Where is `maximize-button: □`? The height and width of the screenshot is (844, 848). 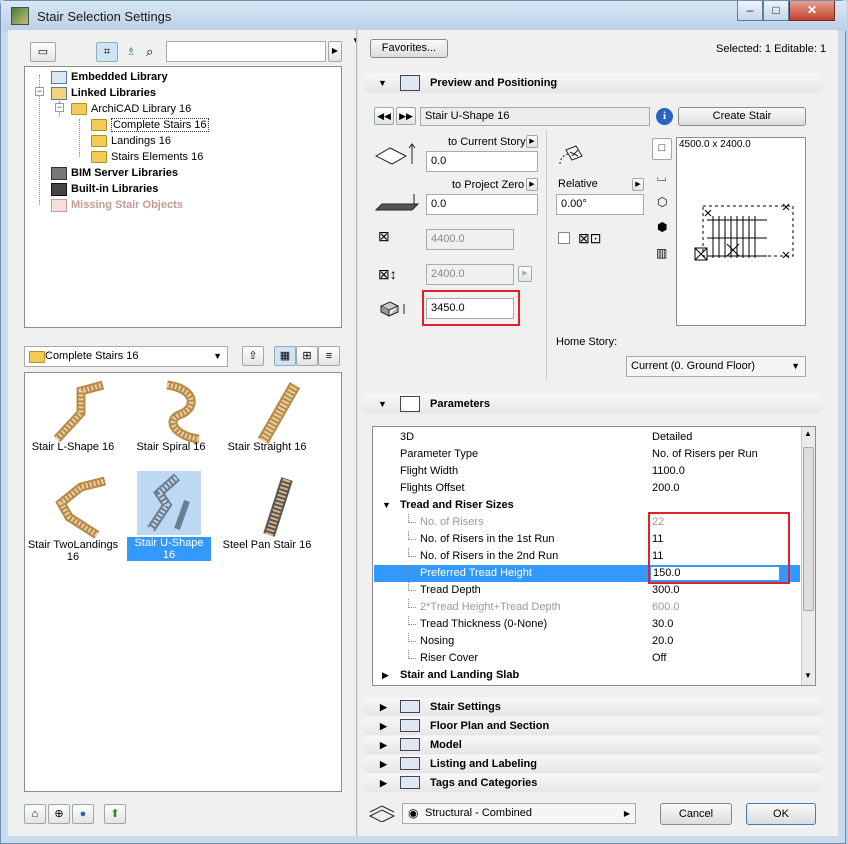
maximize-button: □ is located at coordinates (776, 11).